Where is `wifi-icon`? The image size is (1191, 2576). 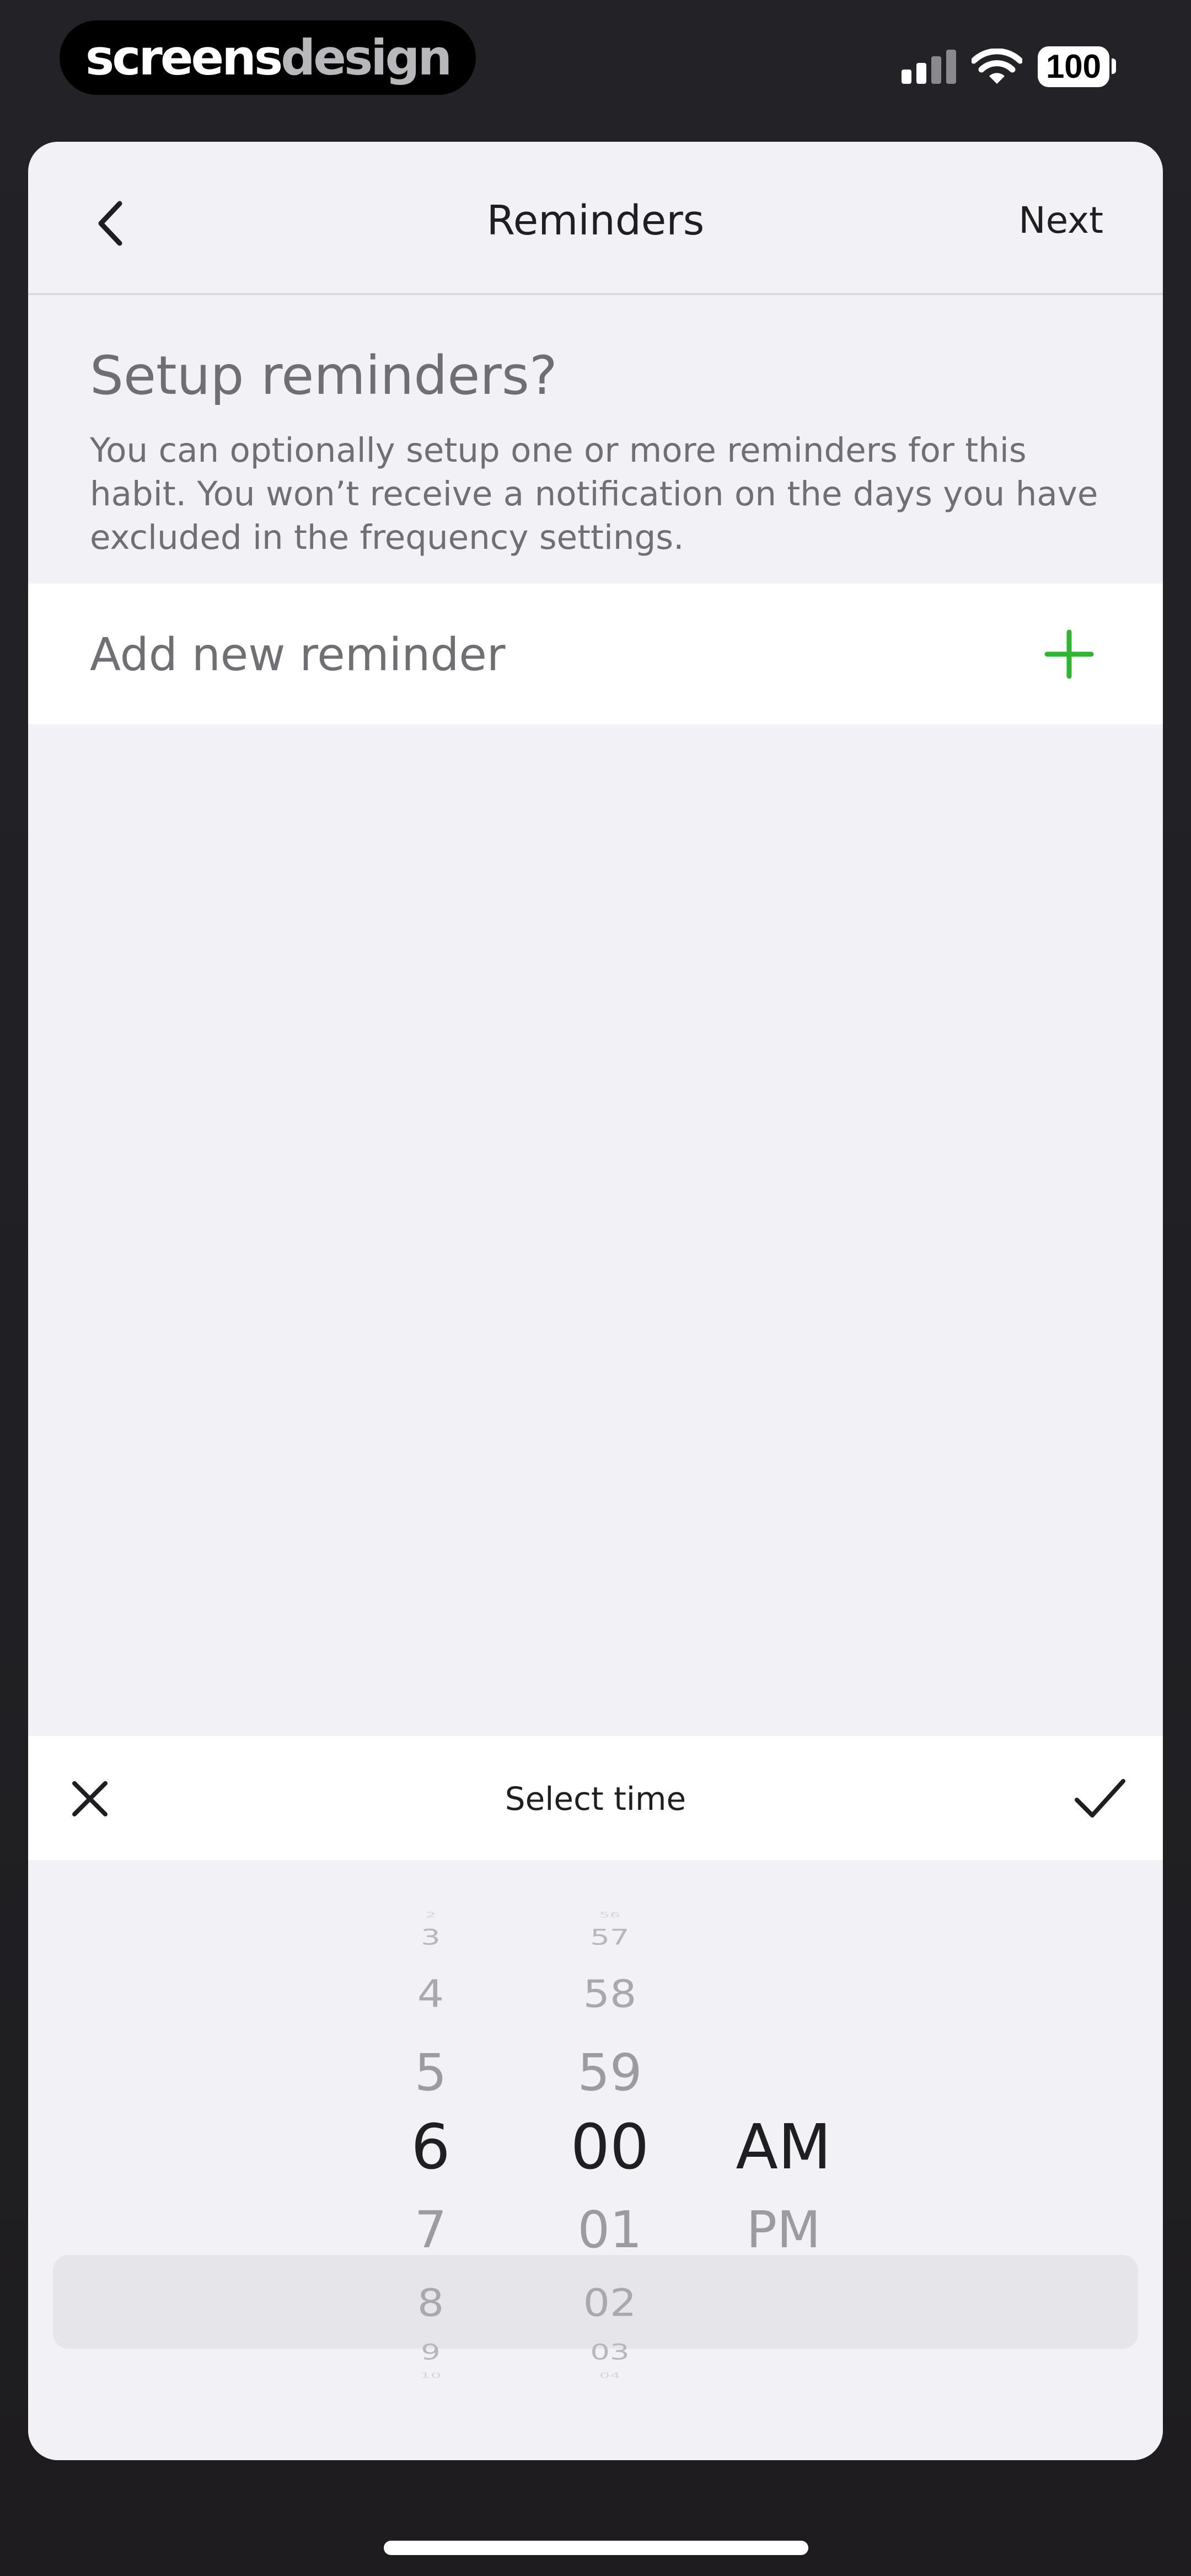 wifi-icon is located at coordinates (997, 66).